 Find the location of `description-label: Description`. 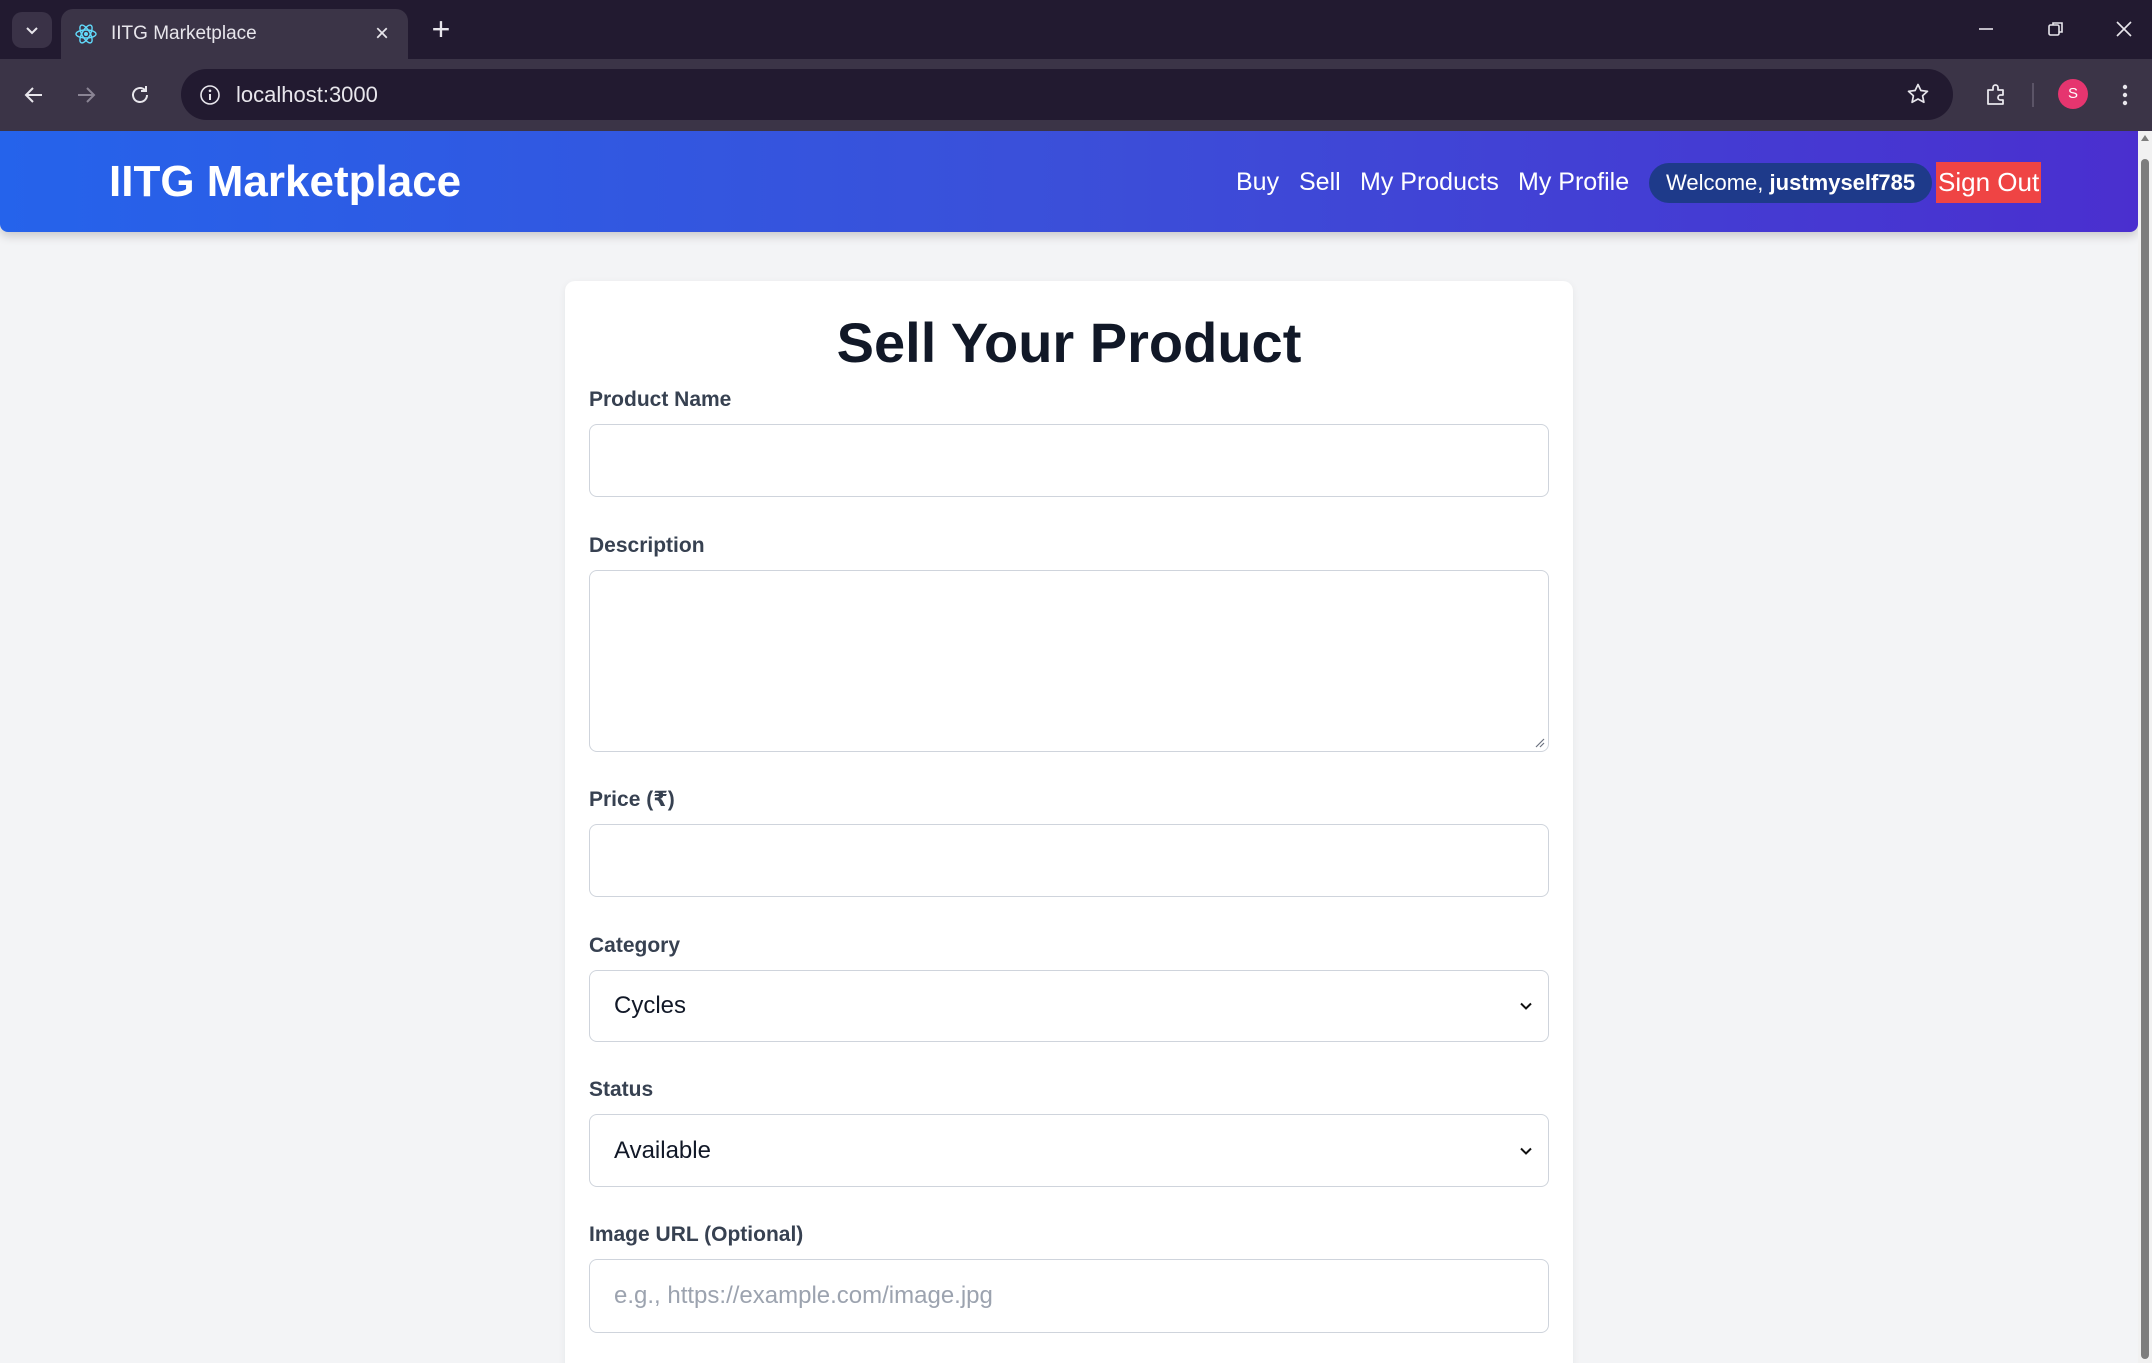

description-label: Description is located at coordinates (647, 545).